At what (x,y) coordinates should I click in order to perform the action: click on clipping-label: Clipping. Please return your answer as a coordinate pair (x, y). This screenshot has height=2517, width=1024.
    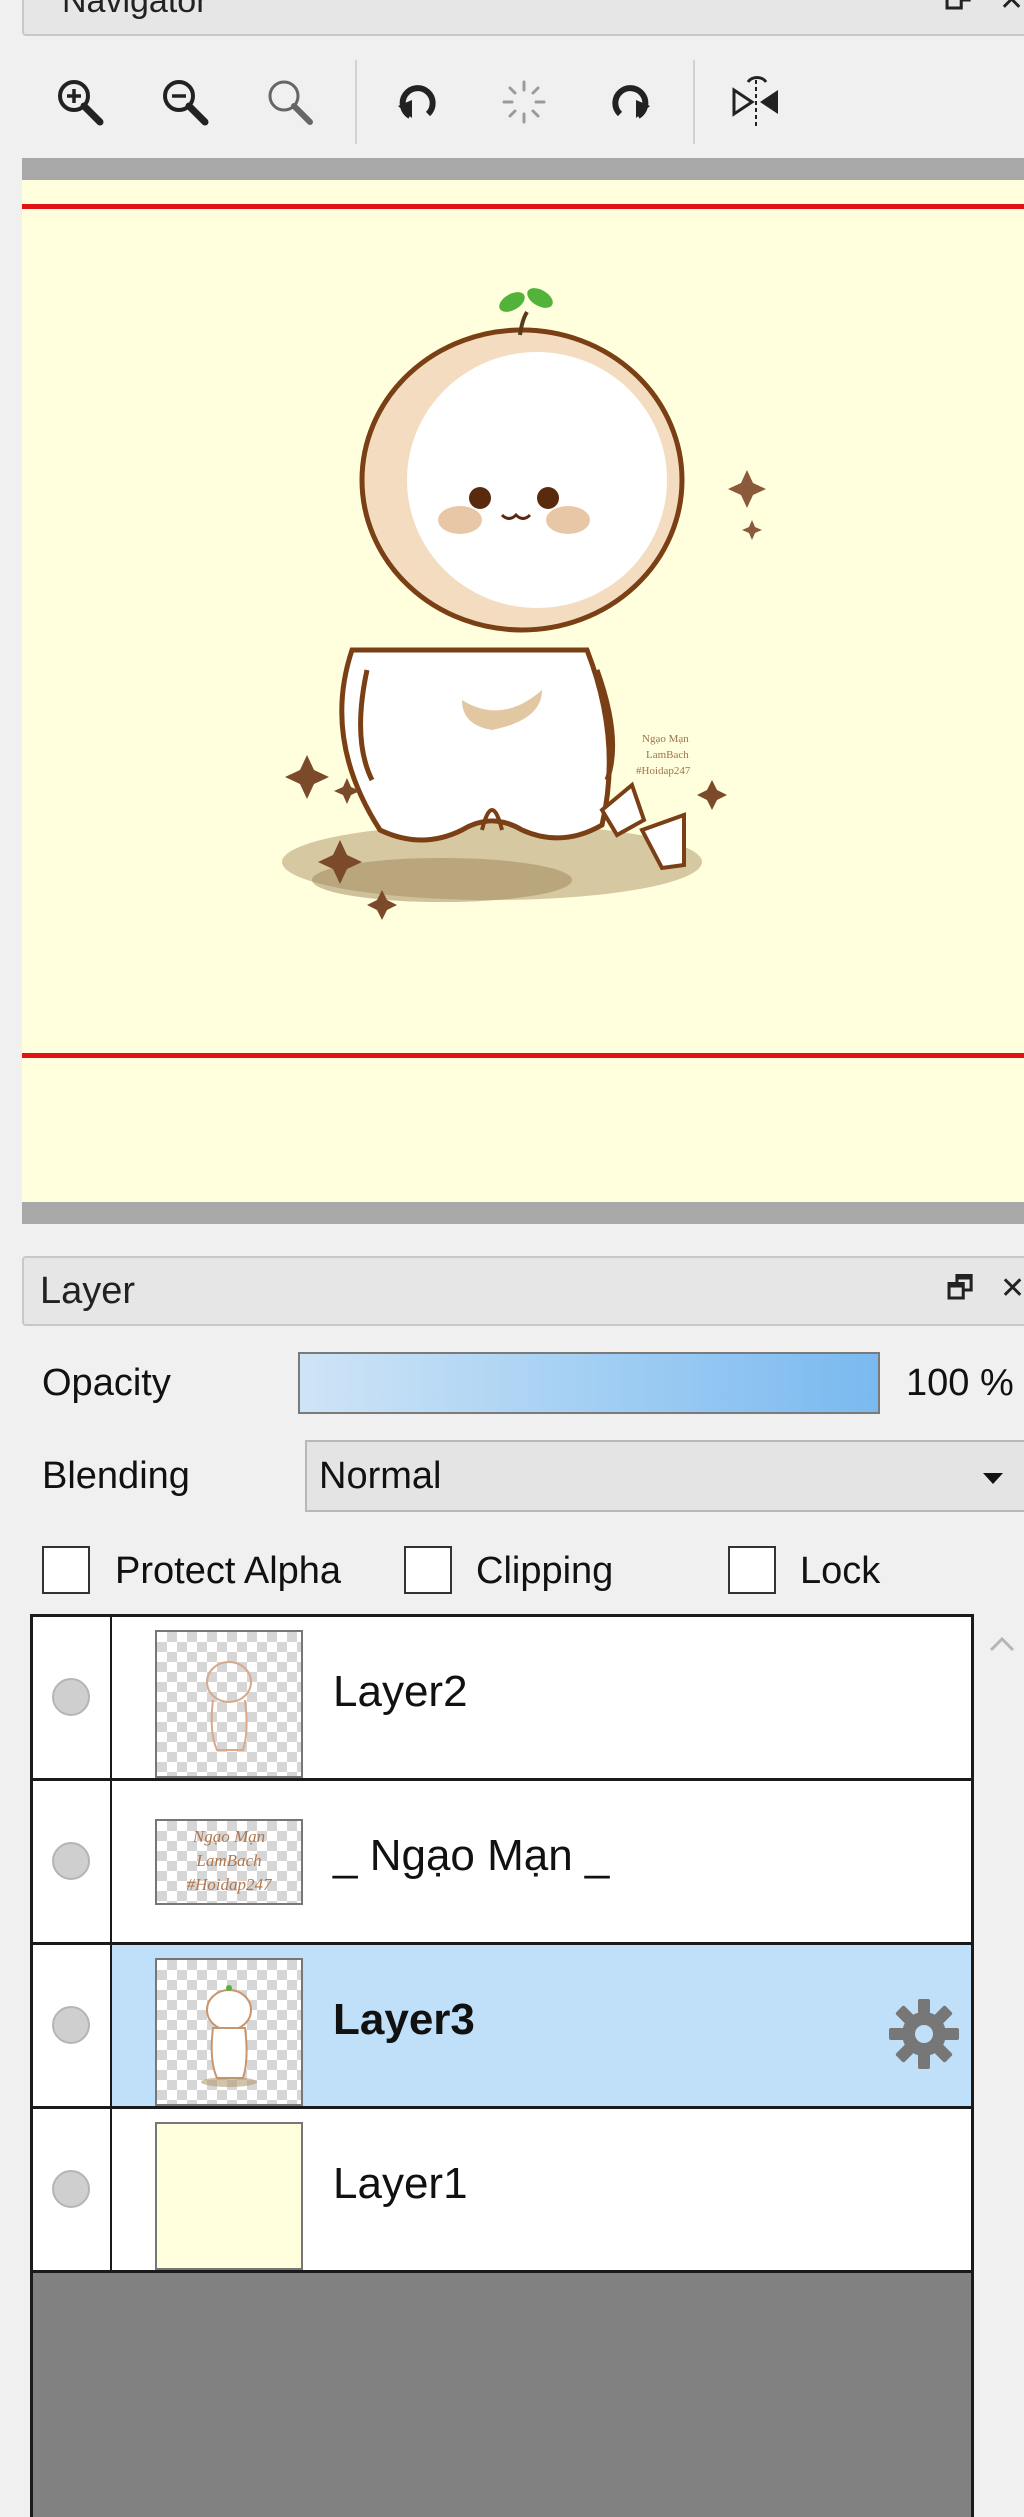
    Looking at the image, I should click on (545, 1571).